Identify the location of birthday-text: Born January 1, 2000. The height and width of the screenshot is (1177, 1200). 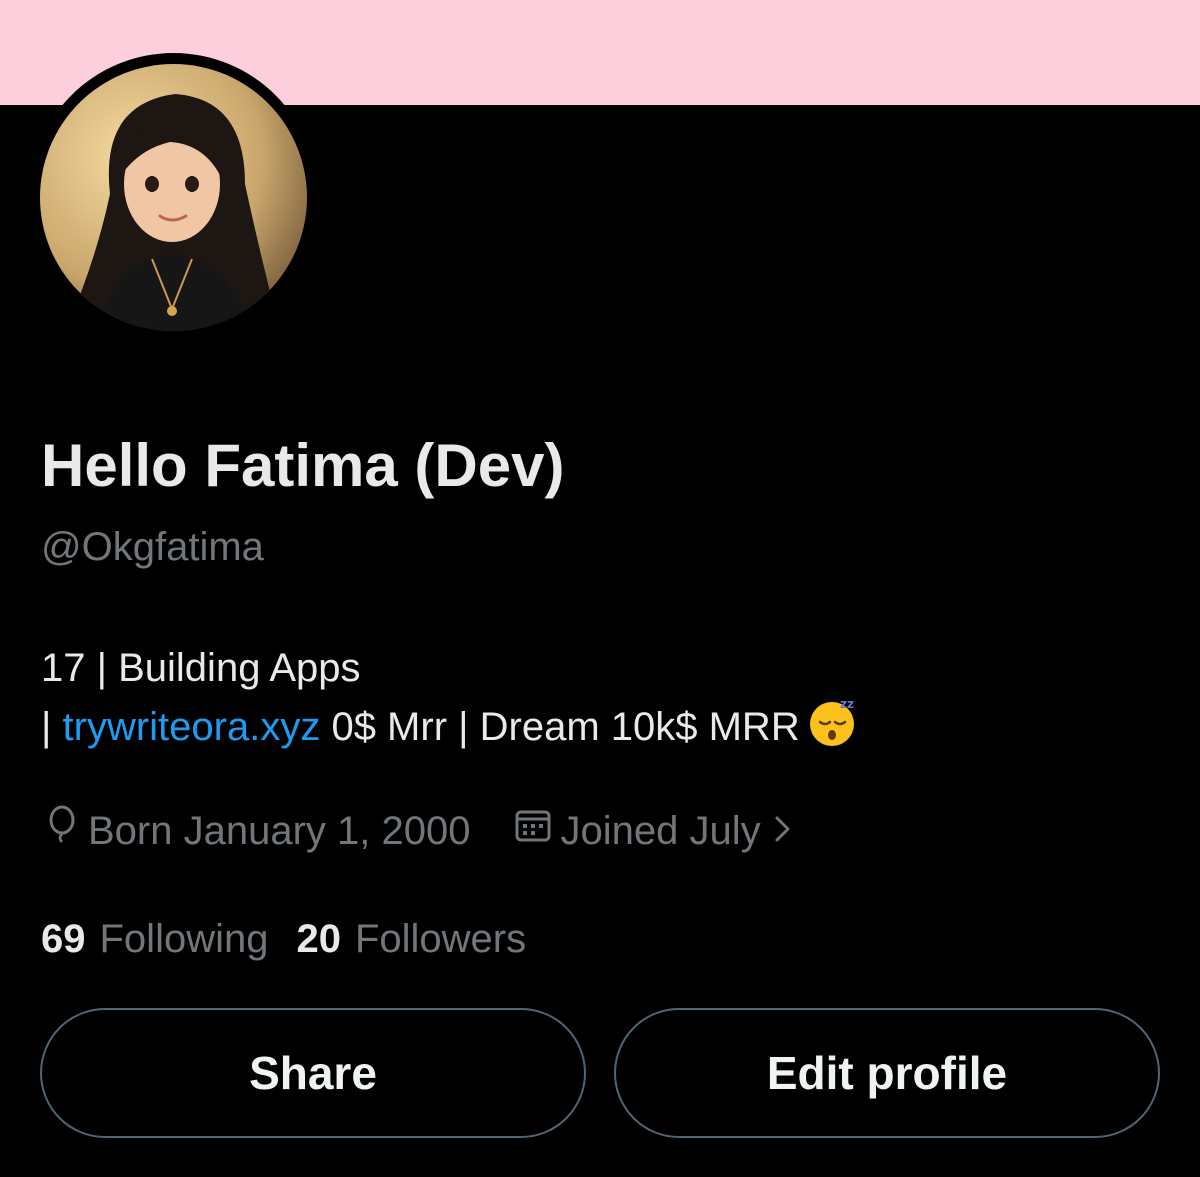
(279, 831).